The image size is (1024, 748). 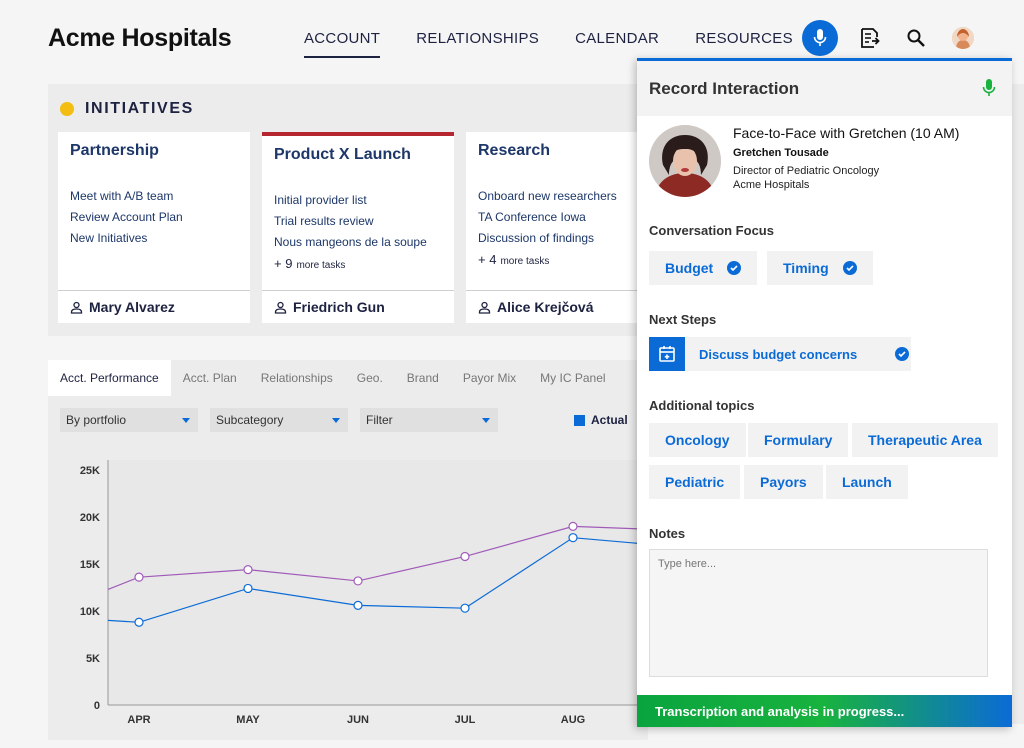 I want to click on filter-select: Filter, so click(x=429, y=420).